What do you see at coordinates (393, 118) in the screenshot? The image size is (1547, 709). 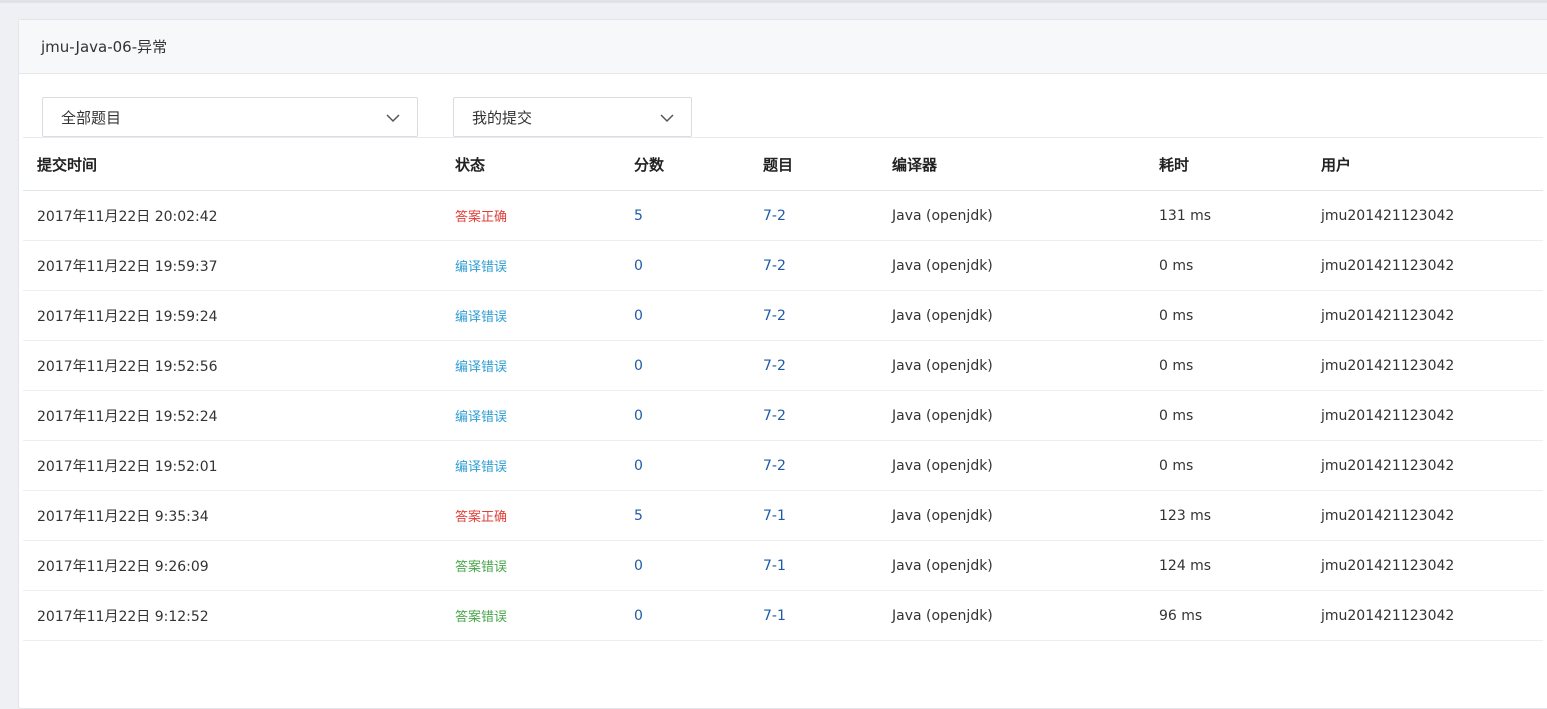 I see `chevron-down-icon` at bounding box center [393, 118].